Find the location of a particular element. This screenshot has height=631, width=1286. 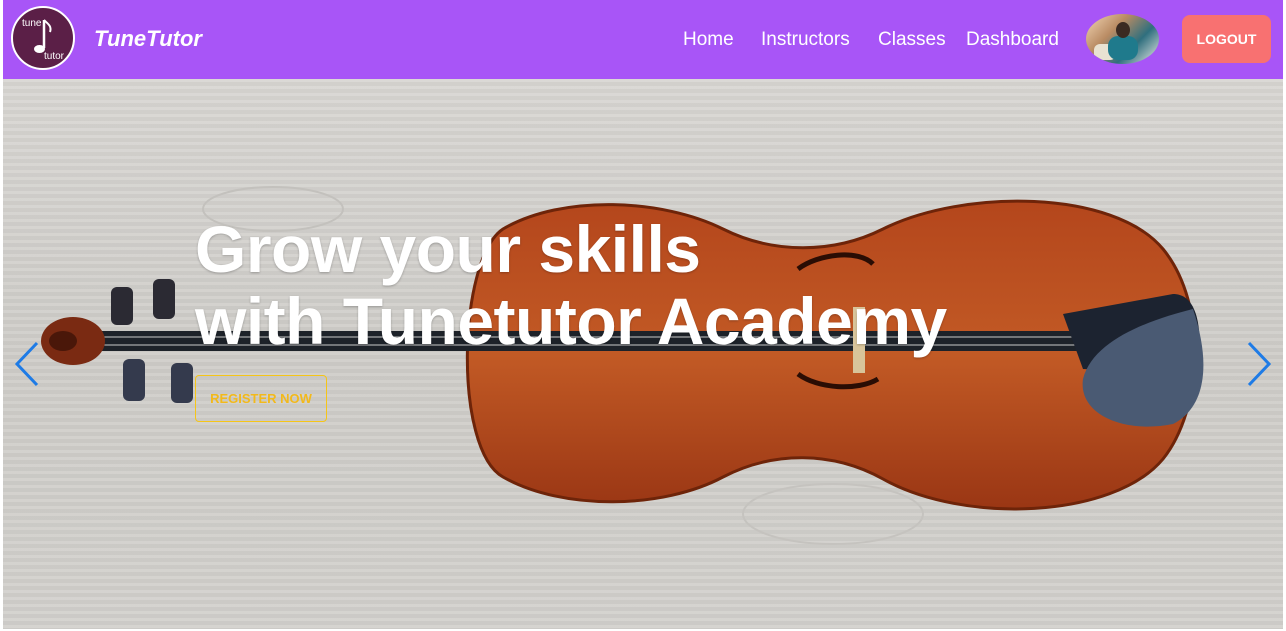

hero-title-line-2: with Tunetutor Academy is located at coordinates (571, 321).